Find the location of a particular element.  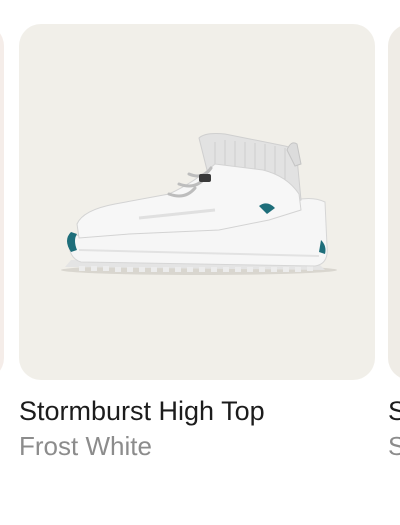

product-card-previous is located at coordinates (2, 209).